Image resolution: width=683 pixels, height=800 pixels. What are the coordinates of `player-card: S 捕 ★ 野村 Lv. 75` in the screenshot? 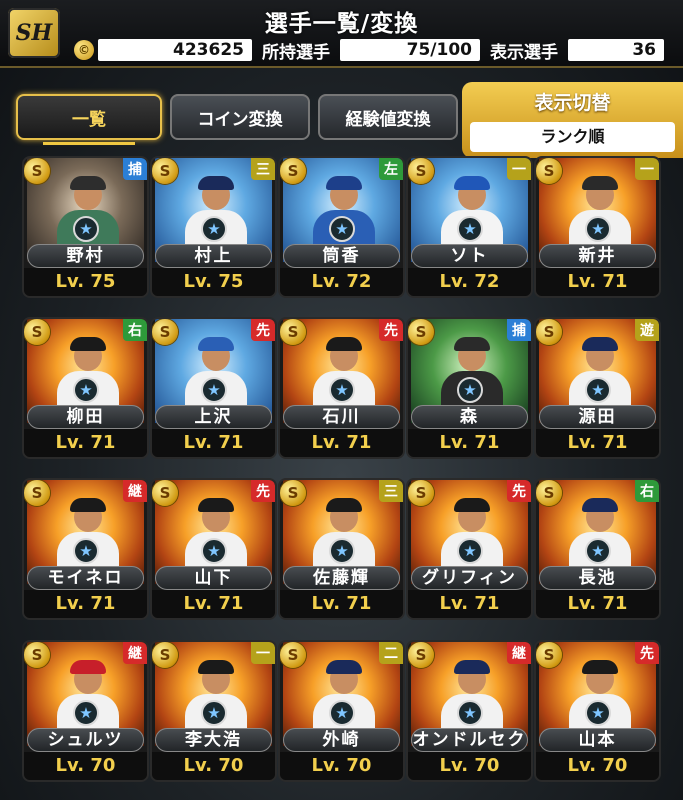 It's located at (85, 227).